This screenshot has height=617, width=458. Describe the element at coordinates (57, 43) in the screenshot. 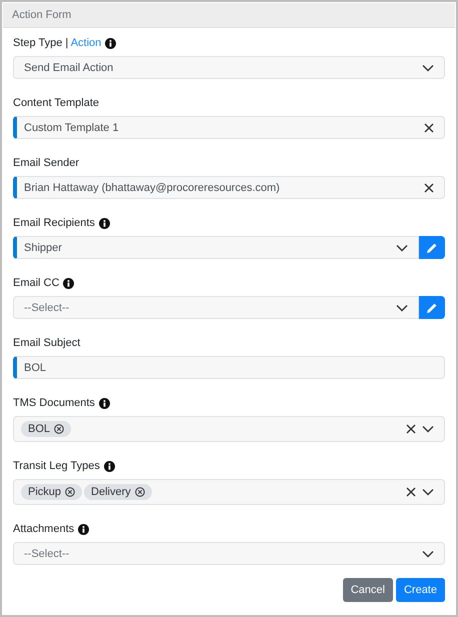

I see `field-label: Step Type | Action` at that location.